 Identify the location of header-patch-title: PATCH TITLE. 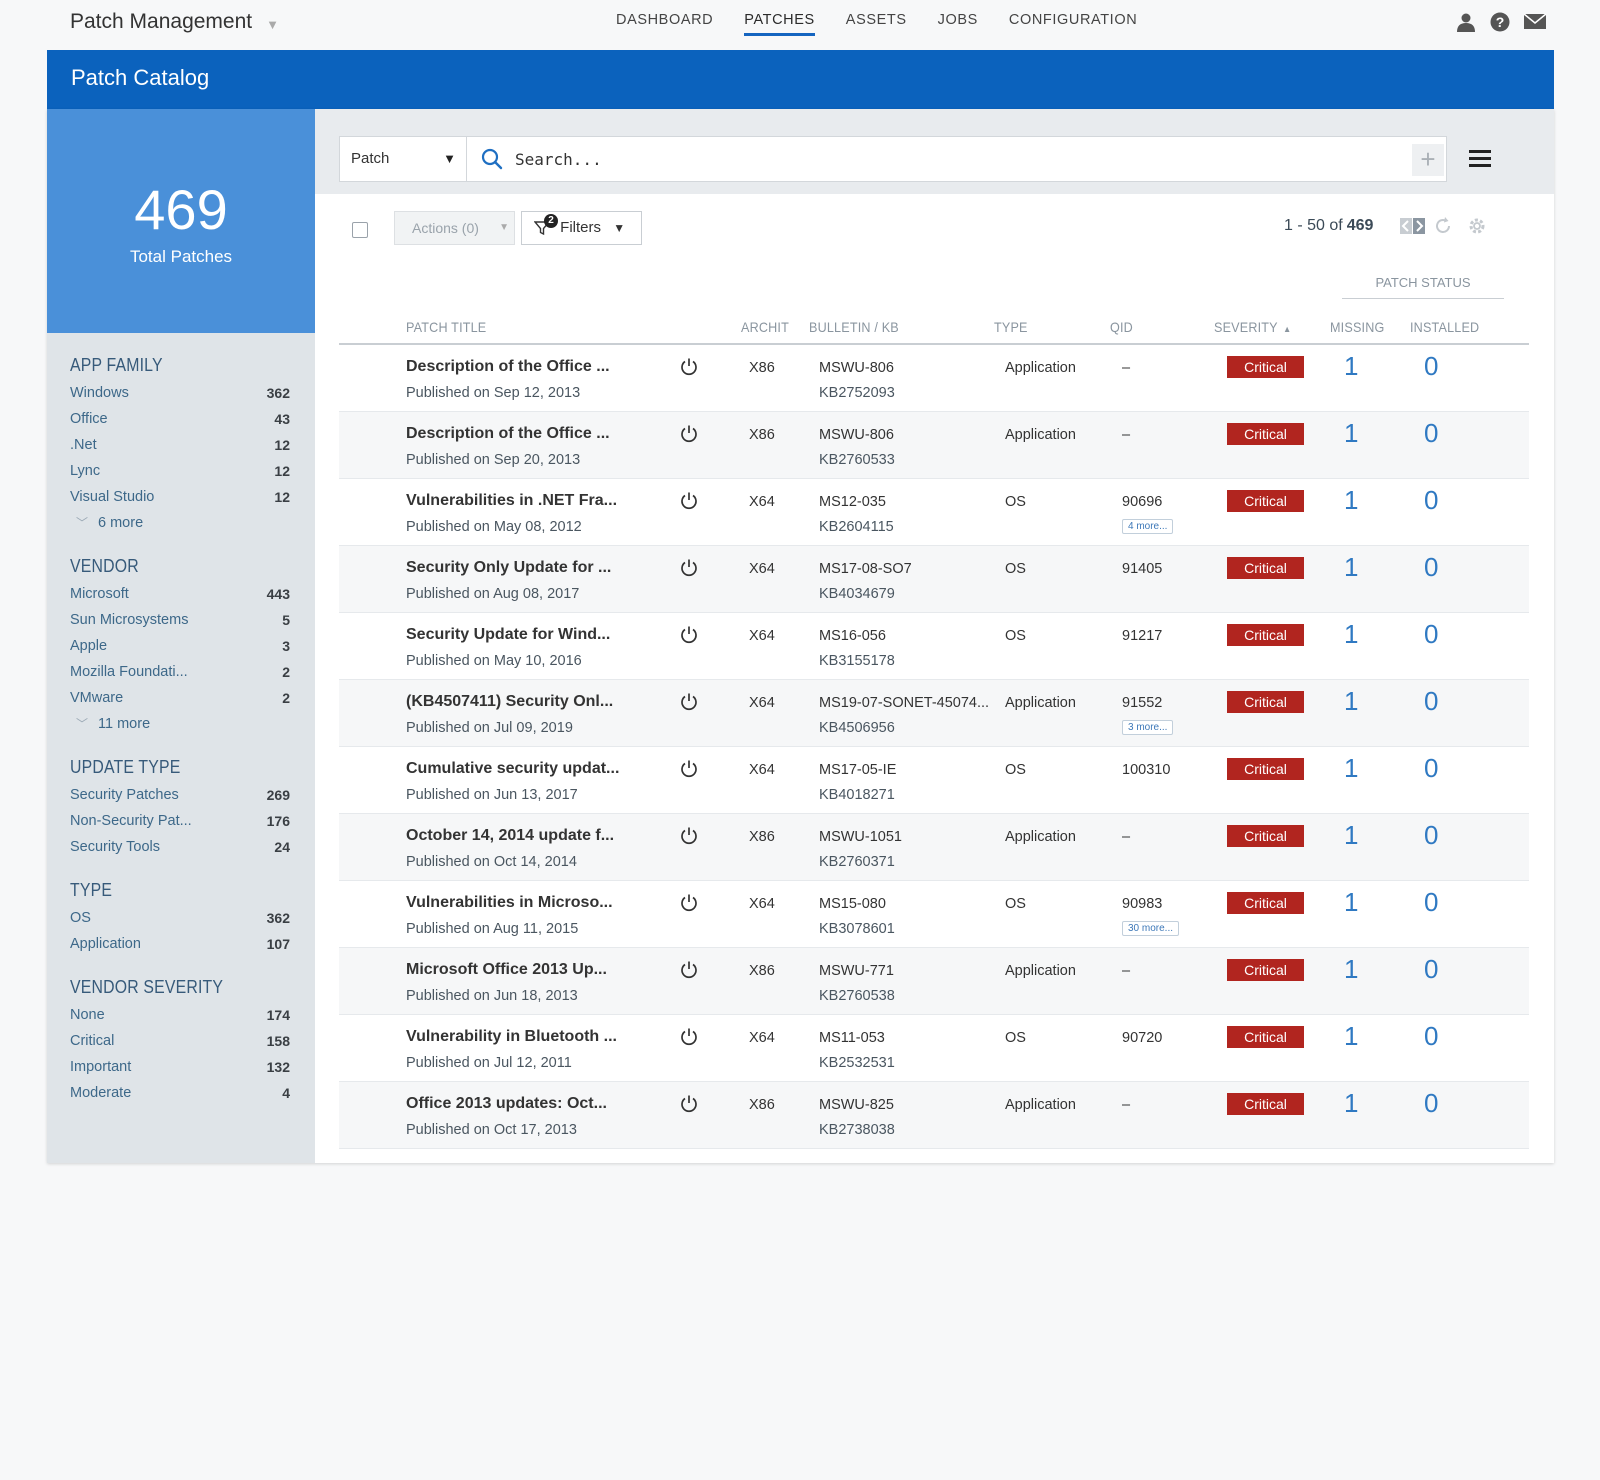
(446, 327).